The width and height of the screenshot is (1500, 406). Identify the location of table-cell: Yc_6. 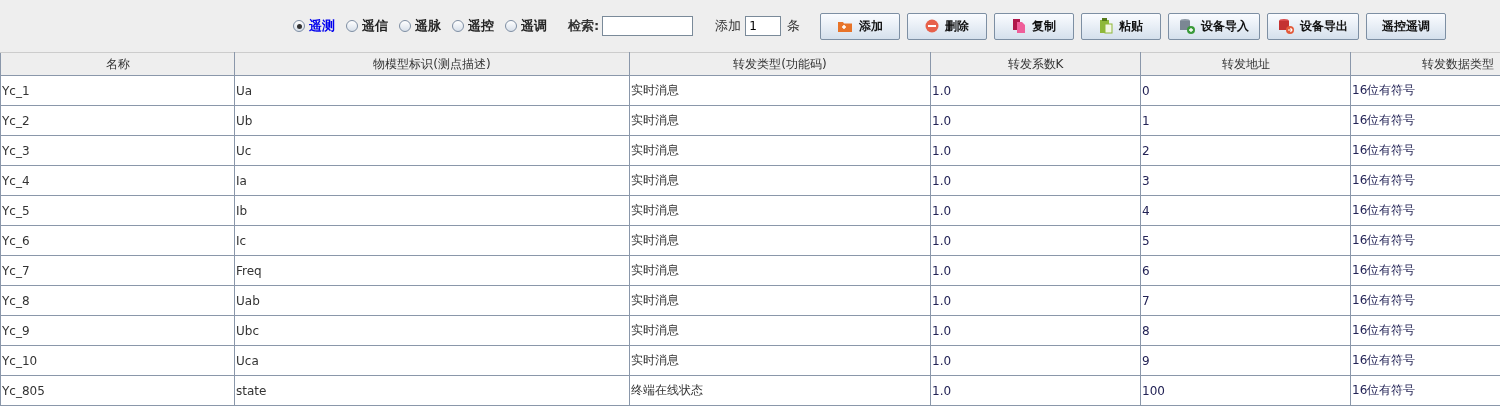
(117, 240).